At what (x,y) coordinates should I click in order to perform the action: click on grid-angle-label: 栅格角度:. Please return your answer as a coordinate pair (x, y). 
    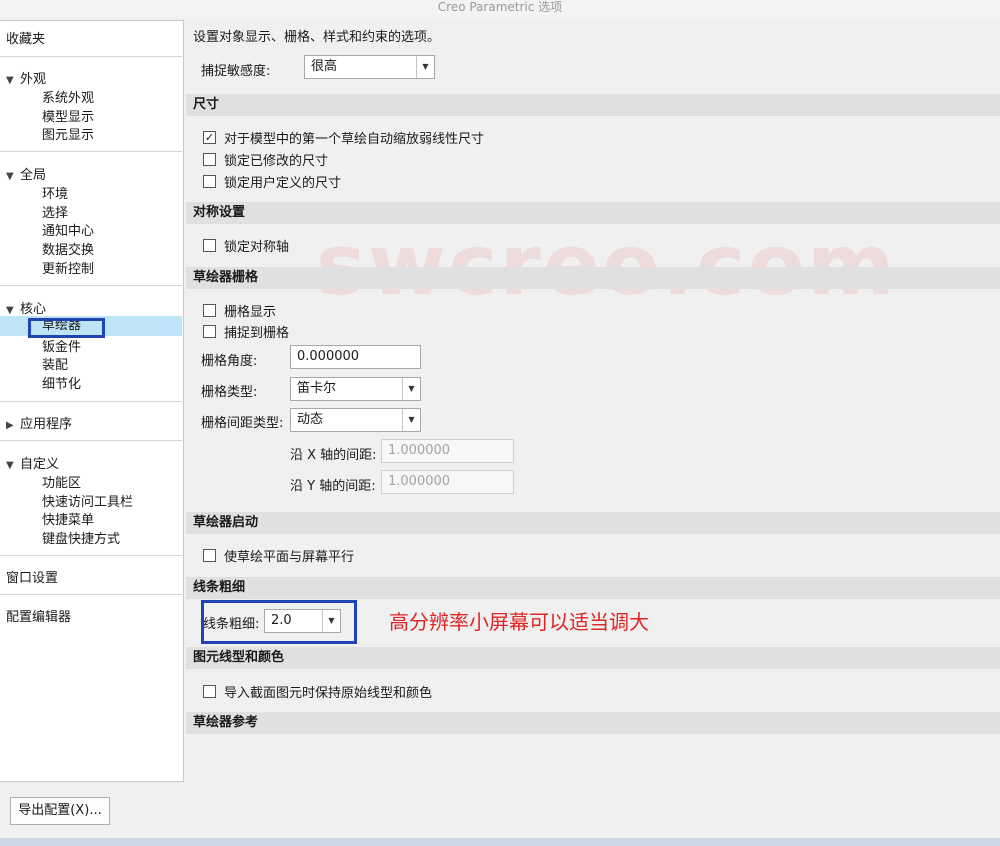
    Looking at the image, I should click on (229, 361).